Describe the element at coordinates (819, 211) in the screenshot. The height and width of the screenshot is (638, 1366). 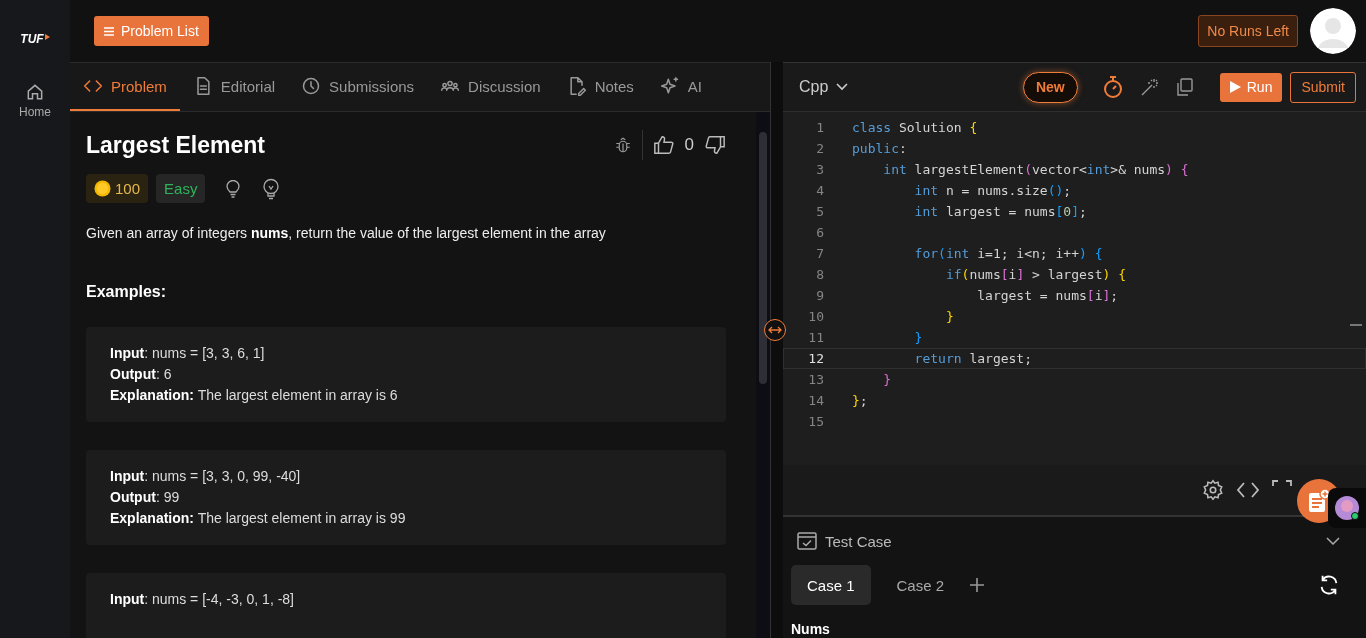
I see `line-number: 5` at that location.